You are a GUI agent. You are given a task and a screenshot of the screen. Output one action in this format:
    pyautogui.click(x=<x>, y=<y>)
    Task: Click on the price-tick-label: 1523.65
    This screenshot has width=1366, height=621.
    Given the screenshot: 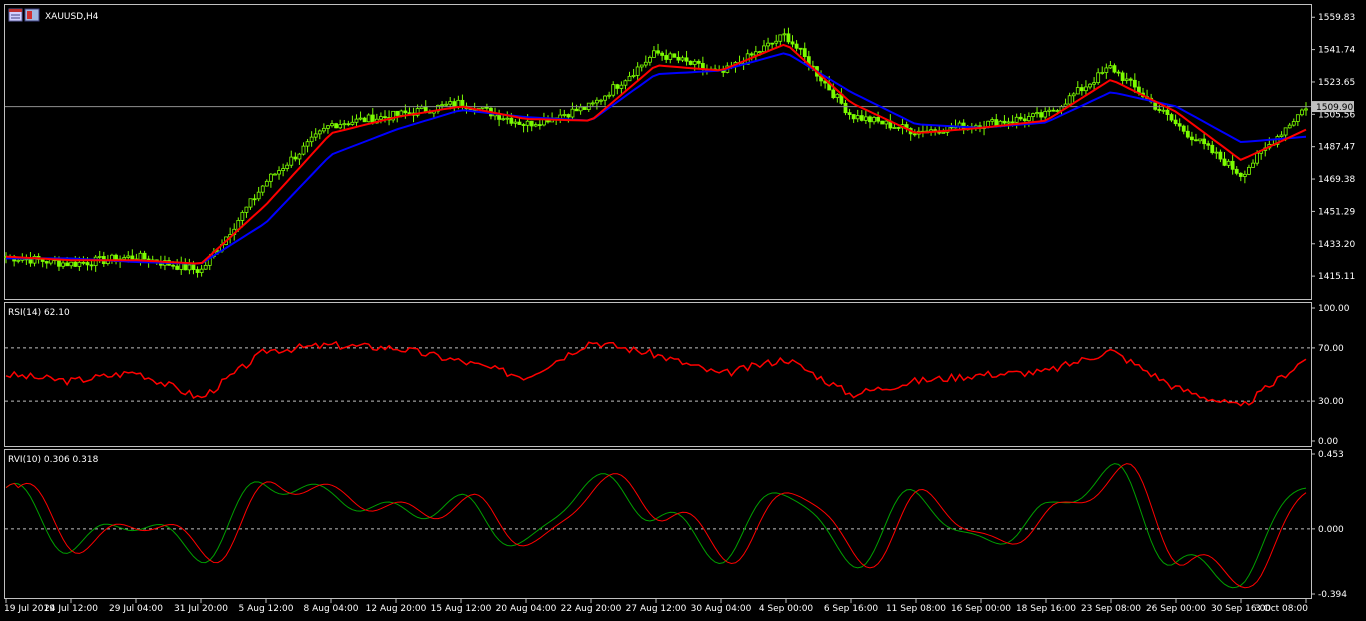 What is the action you would take?
    pyautogui.click(x=1336, y=83)
    